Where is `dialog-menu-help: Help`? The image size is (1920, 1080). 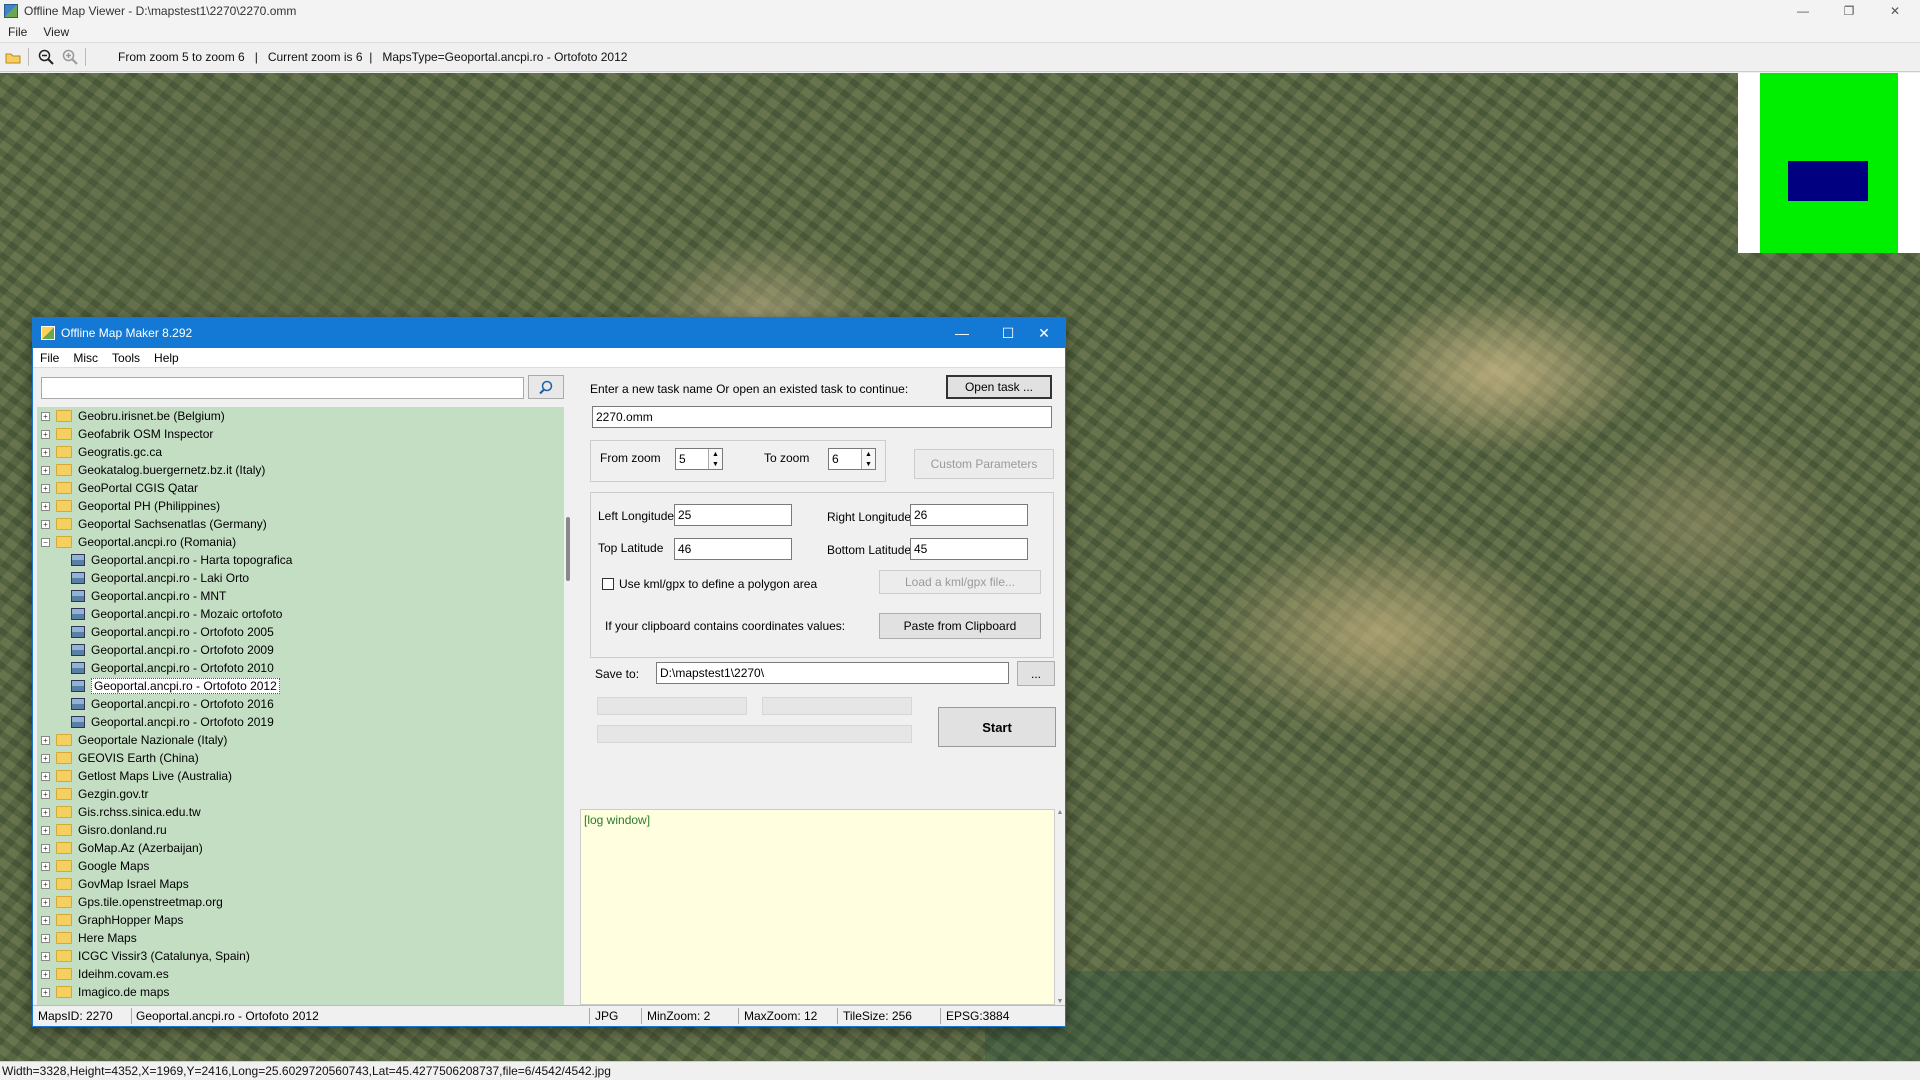
dialog-menu-help: Help is located at coordinates (166, 358).